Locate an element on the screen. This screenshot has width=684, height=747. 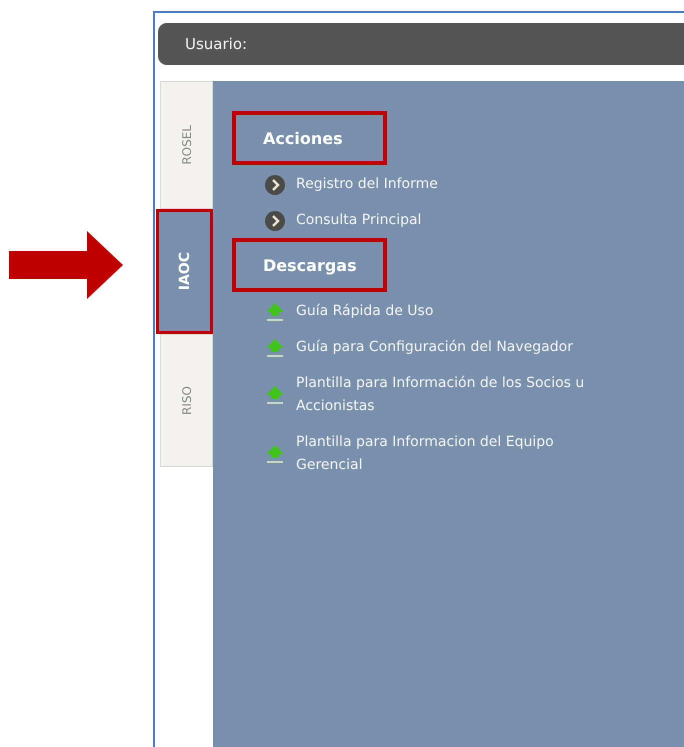
tab: RISO is located at coordinates (186, 400).